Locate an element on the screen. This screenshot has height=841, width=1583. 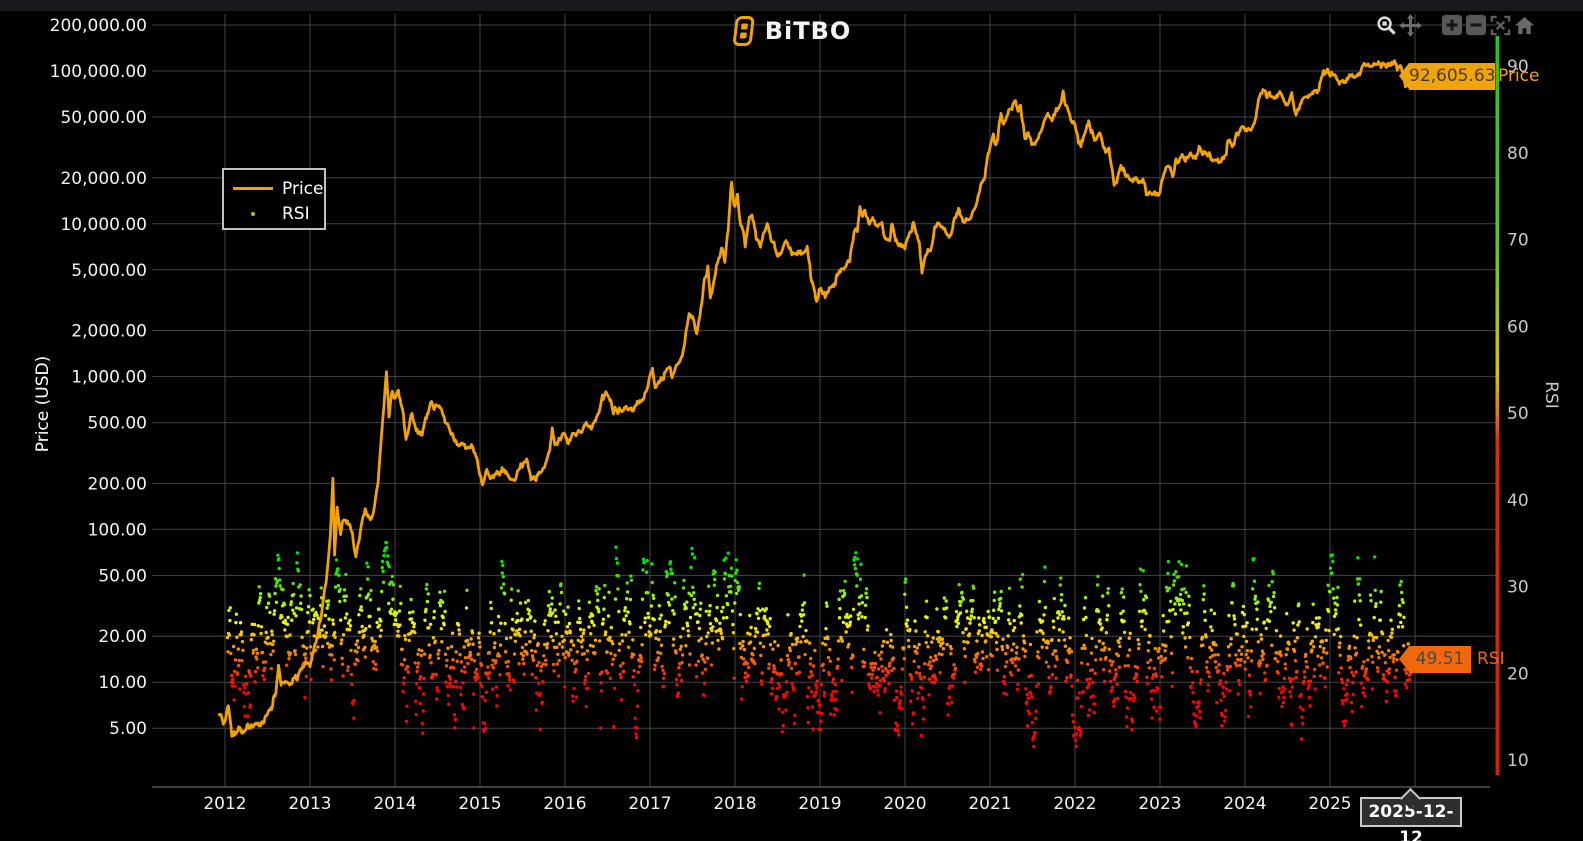
svg-text: 10 is located at coordinates (1518, 761).